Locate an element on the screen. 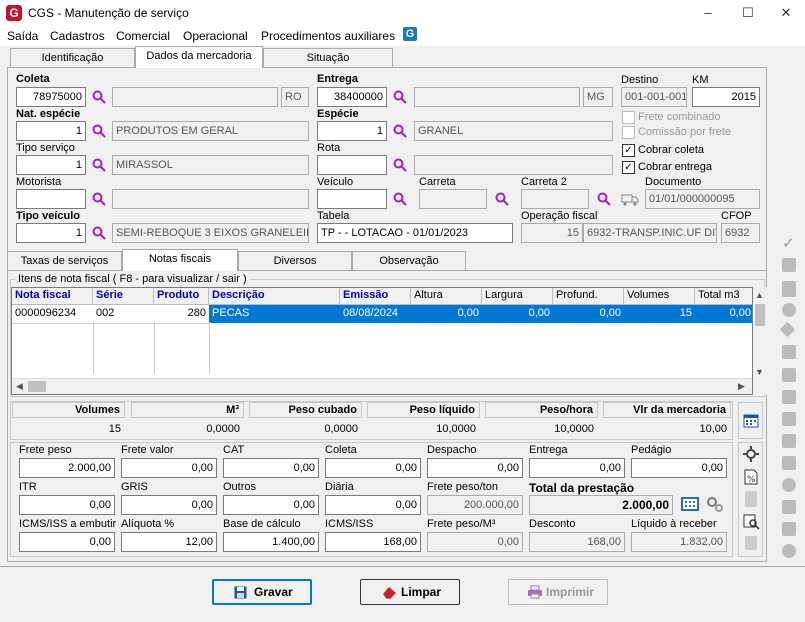  nf-col-header: Descrição is located at coordinates (274, 296).